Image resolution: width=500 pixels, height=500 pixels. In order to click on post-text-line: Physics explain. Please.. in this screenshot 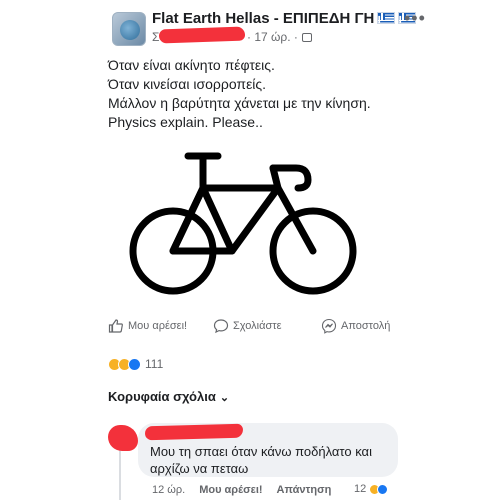, I will do `click(185, 122)`.